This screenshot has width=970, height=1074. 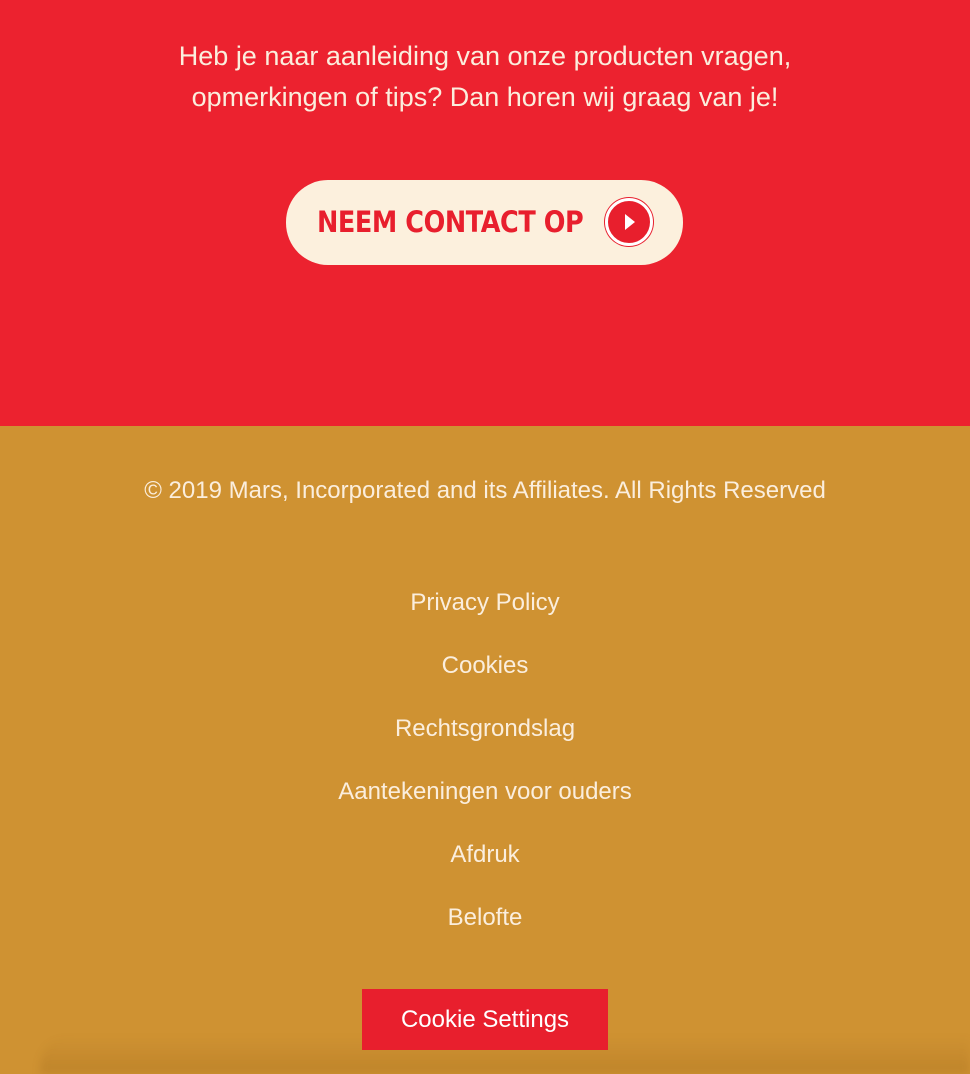 What do you see at coordinates (485, 932) in the screenshot?
I see `footer-link-item: Belofte` at bounding box center [485, 932].